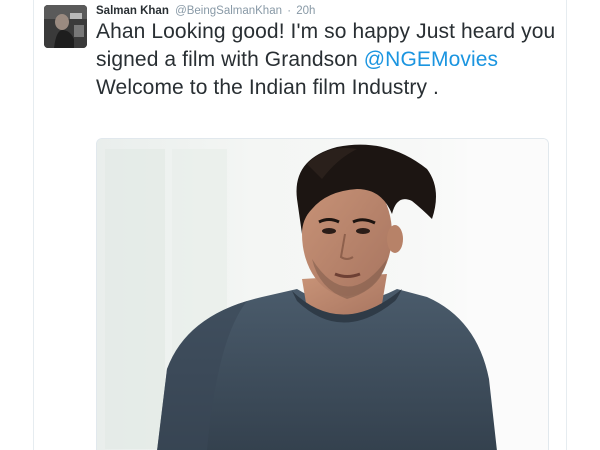 The image size is (600, 450). I want to click on avatar, so click(65, 26).